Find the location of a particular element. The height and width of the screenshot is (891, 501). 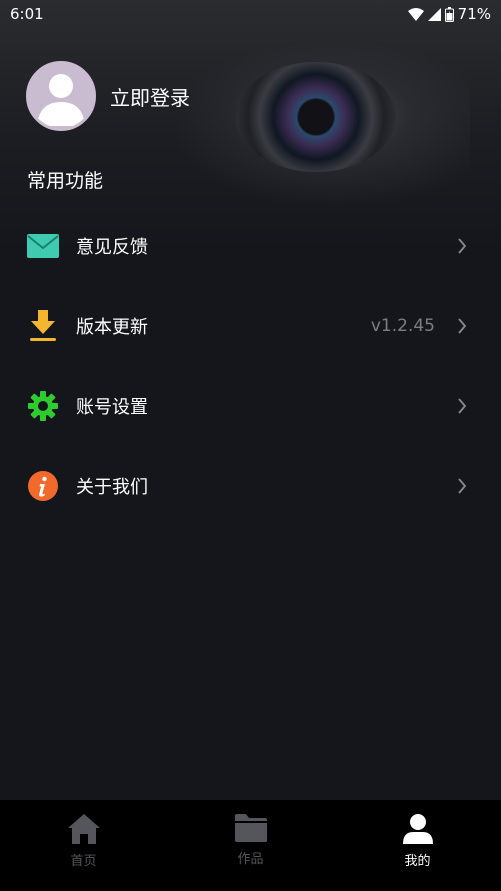

menu-item-label: 账号设置 is located at coordinates (112, 407).